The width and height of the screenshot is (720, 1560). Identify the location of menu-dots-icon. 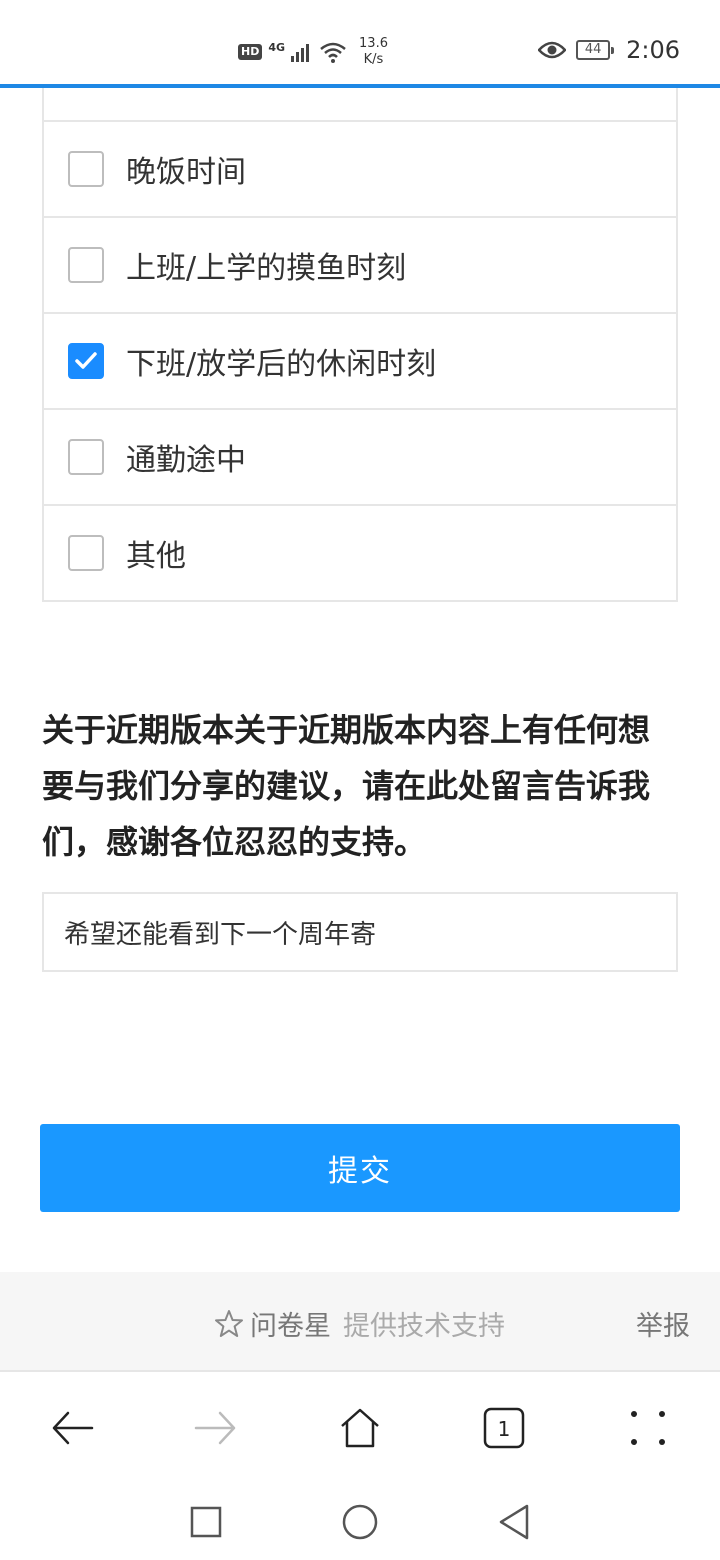
(648, 1428).